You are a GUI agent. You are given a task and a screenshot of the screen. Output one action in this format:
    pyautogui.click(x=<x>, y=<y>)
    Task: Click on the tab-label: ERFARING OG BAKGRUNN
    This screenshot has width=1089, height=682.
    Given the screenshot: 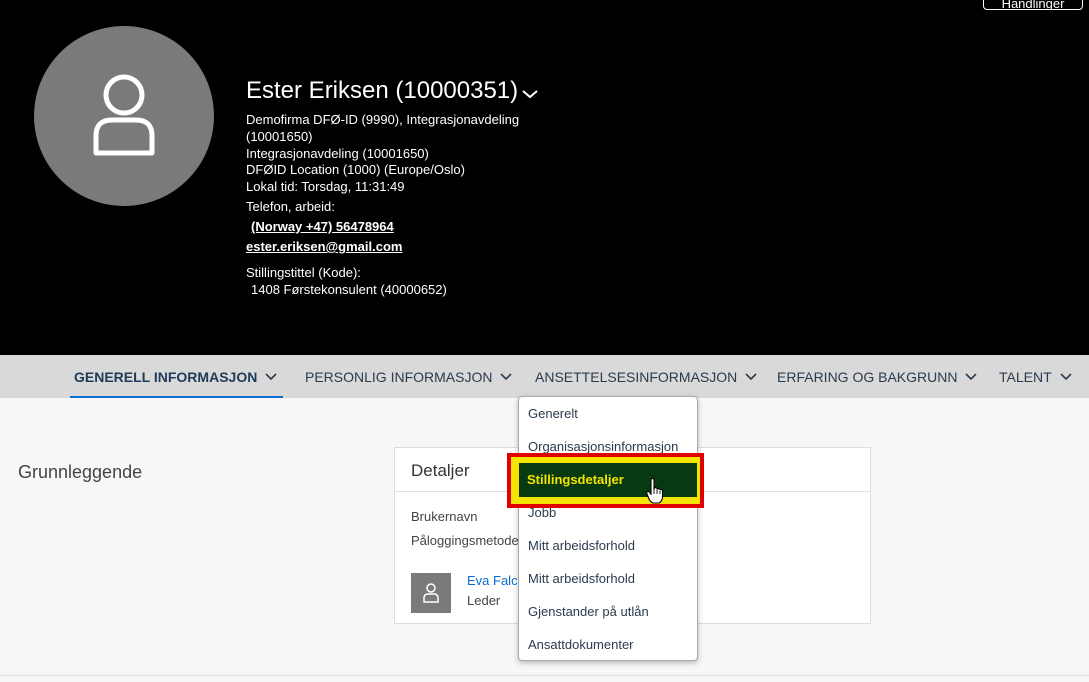 What is the action you would take?
    pyautogui.click(x=867, y=377)
    